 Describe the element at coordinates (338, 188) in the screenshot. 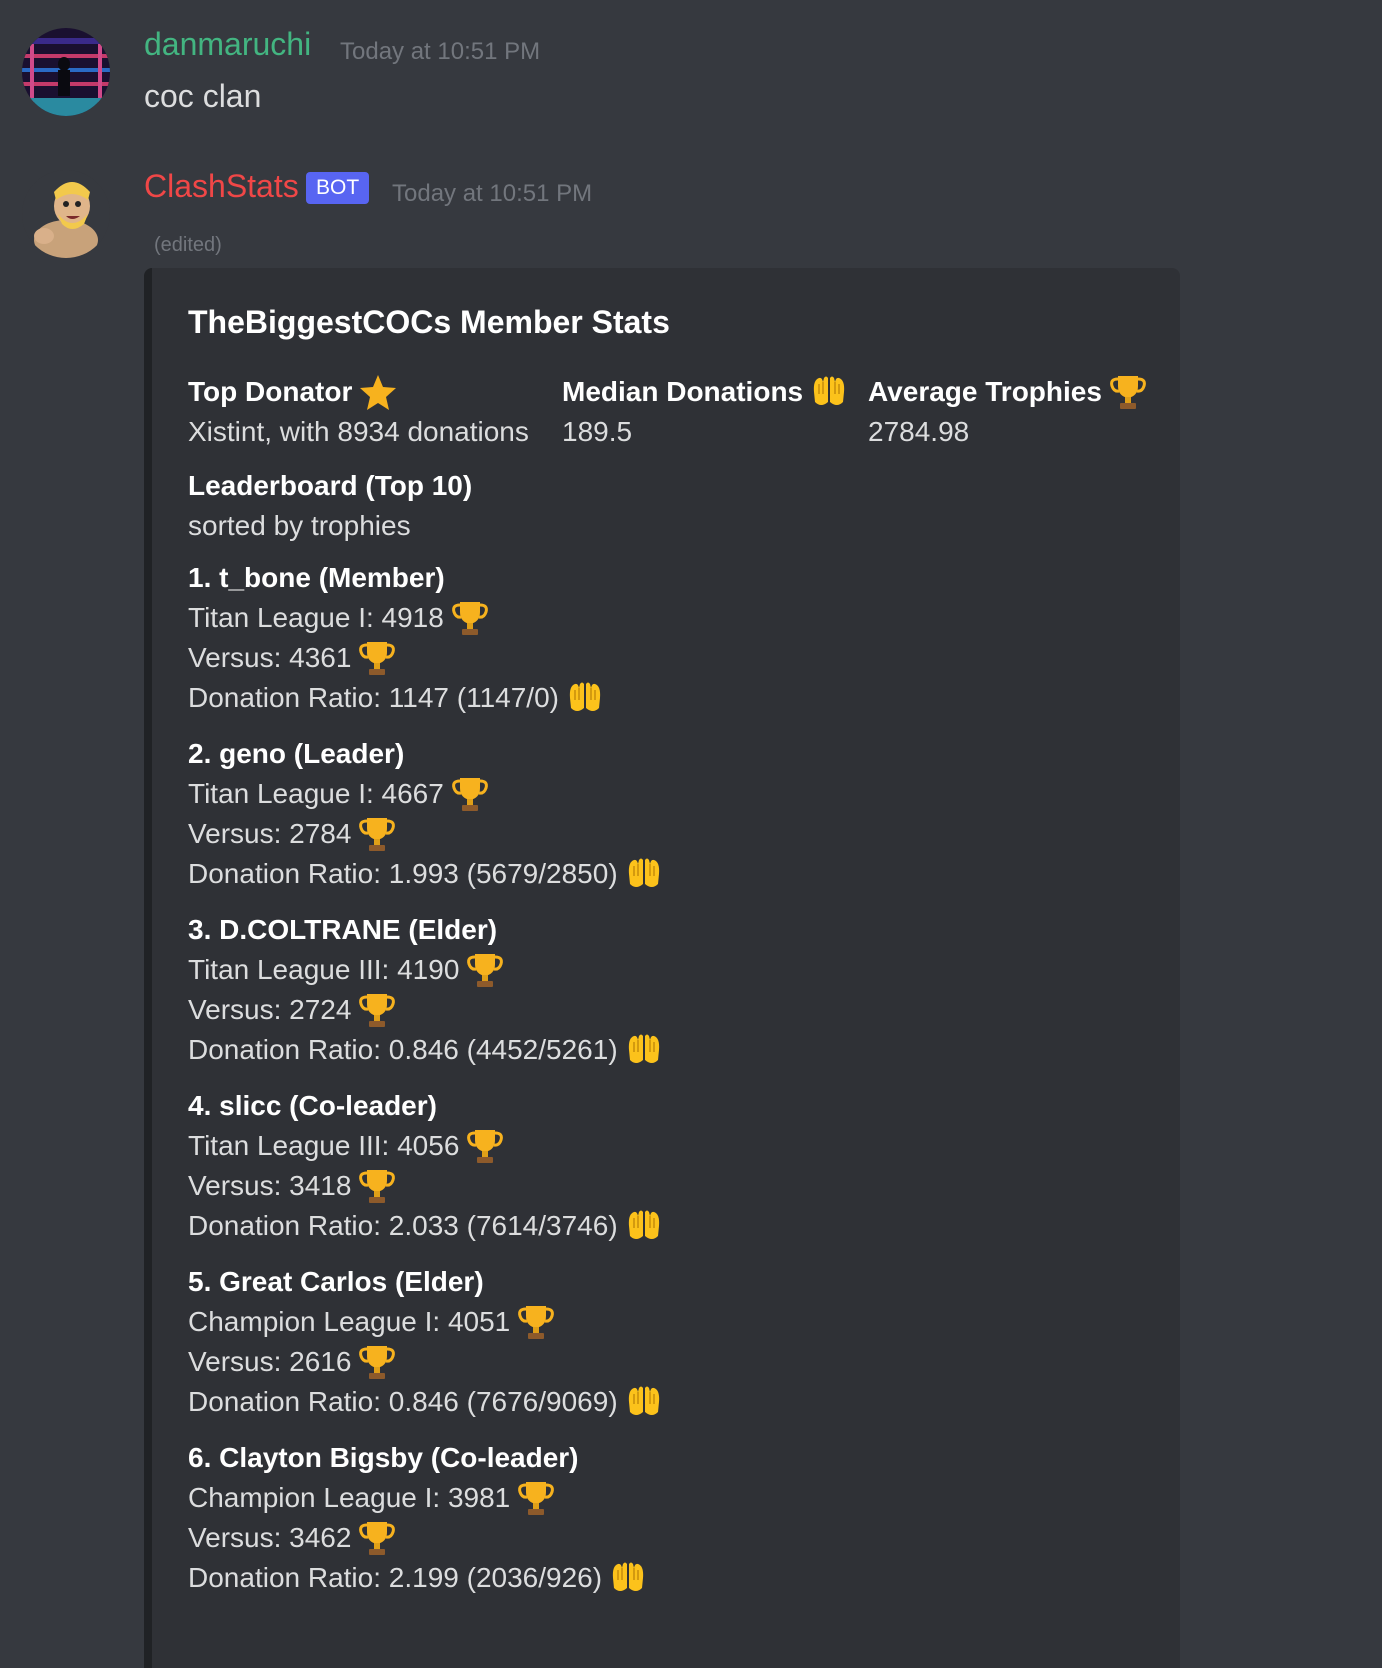

I see `bot-tag: BOT` at that location.